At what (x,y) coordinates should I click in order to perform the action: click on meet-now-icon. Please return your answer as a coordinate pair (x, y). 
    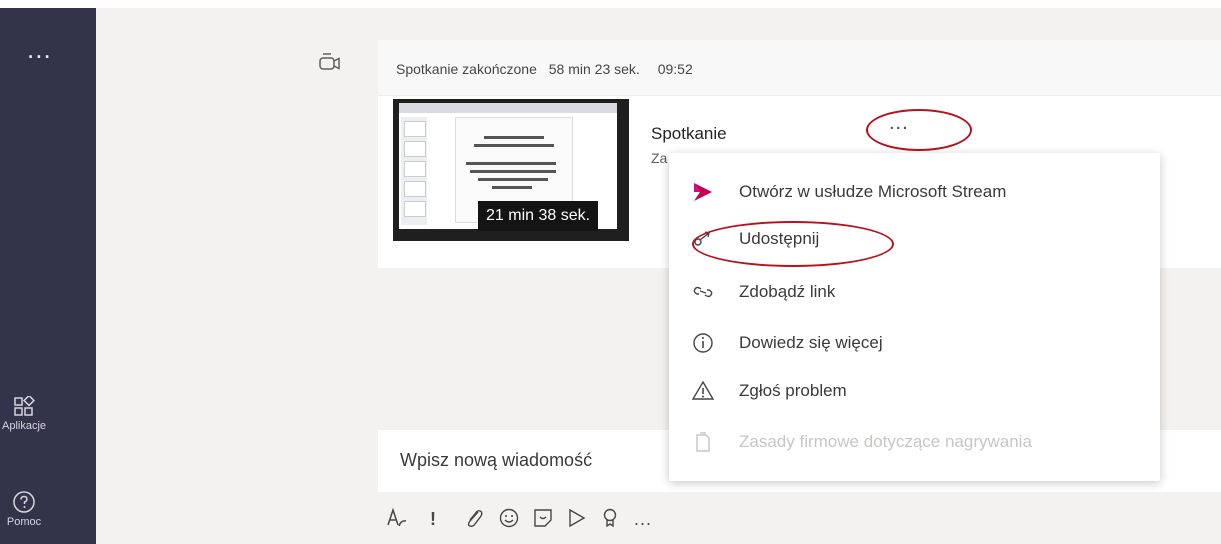
    Looking at the image, I should click on (577, 518).